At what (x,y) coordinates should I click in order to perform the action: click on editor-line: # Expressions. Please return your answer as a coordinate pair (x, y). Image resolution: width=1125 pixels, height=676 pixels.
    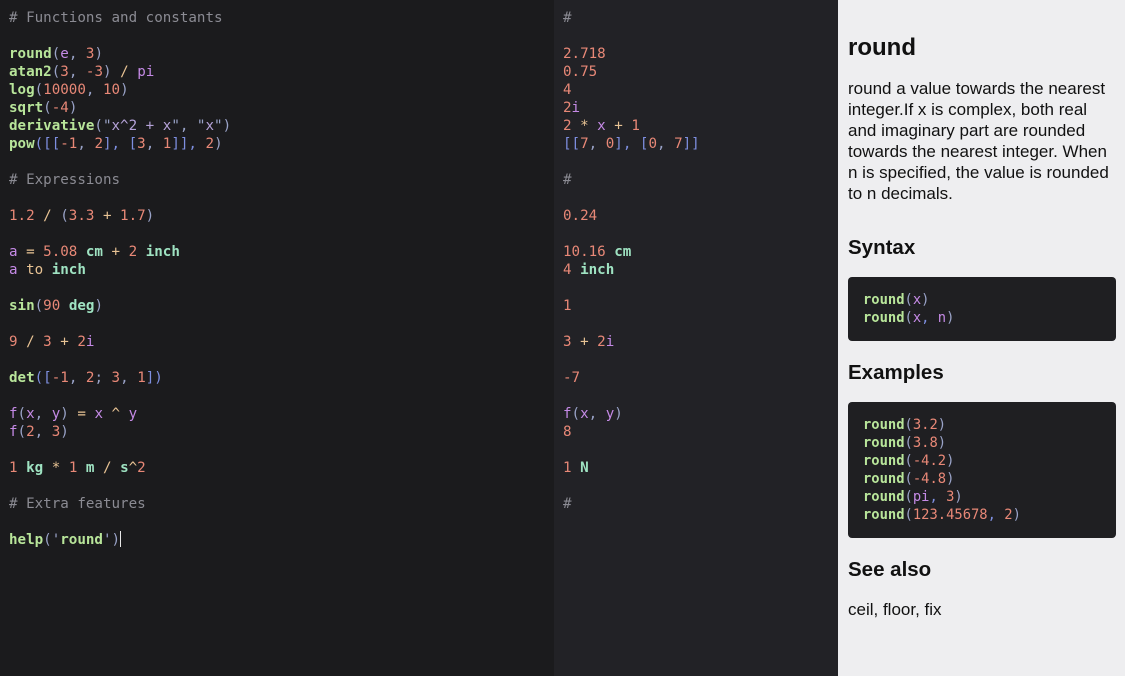
    Looking at the image, I should click on (120, 180).